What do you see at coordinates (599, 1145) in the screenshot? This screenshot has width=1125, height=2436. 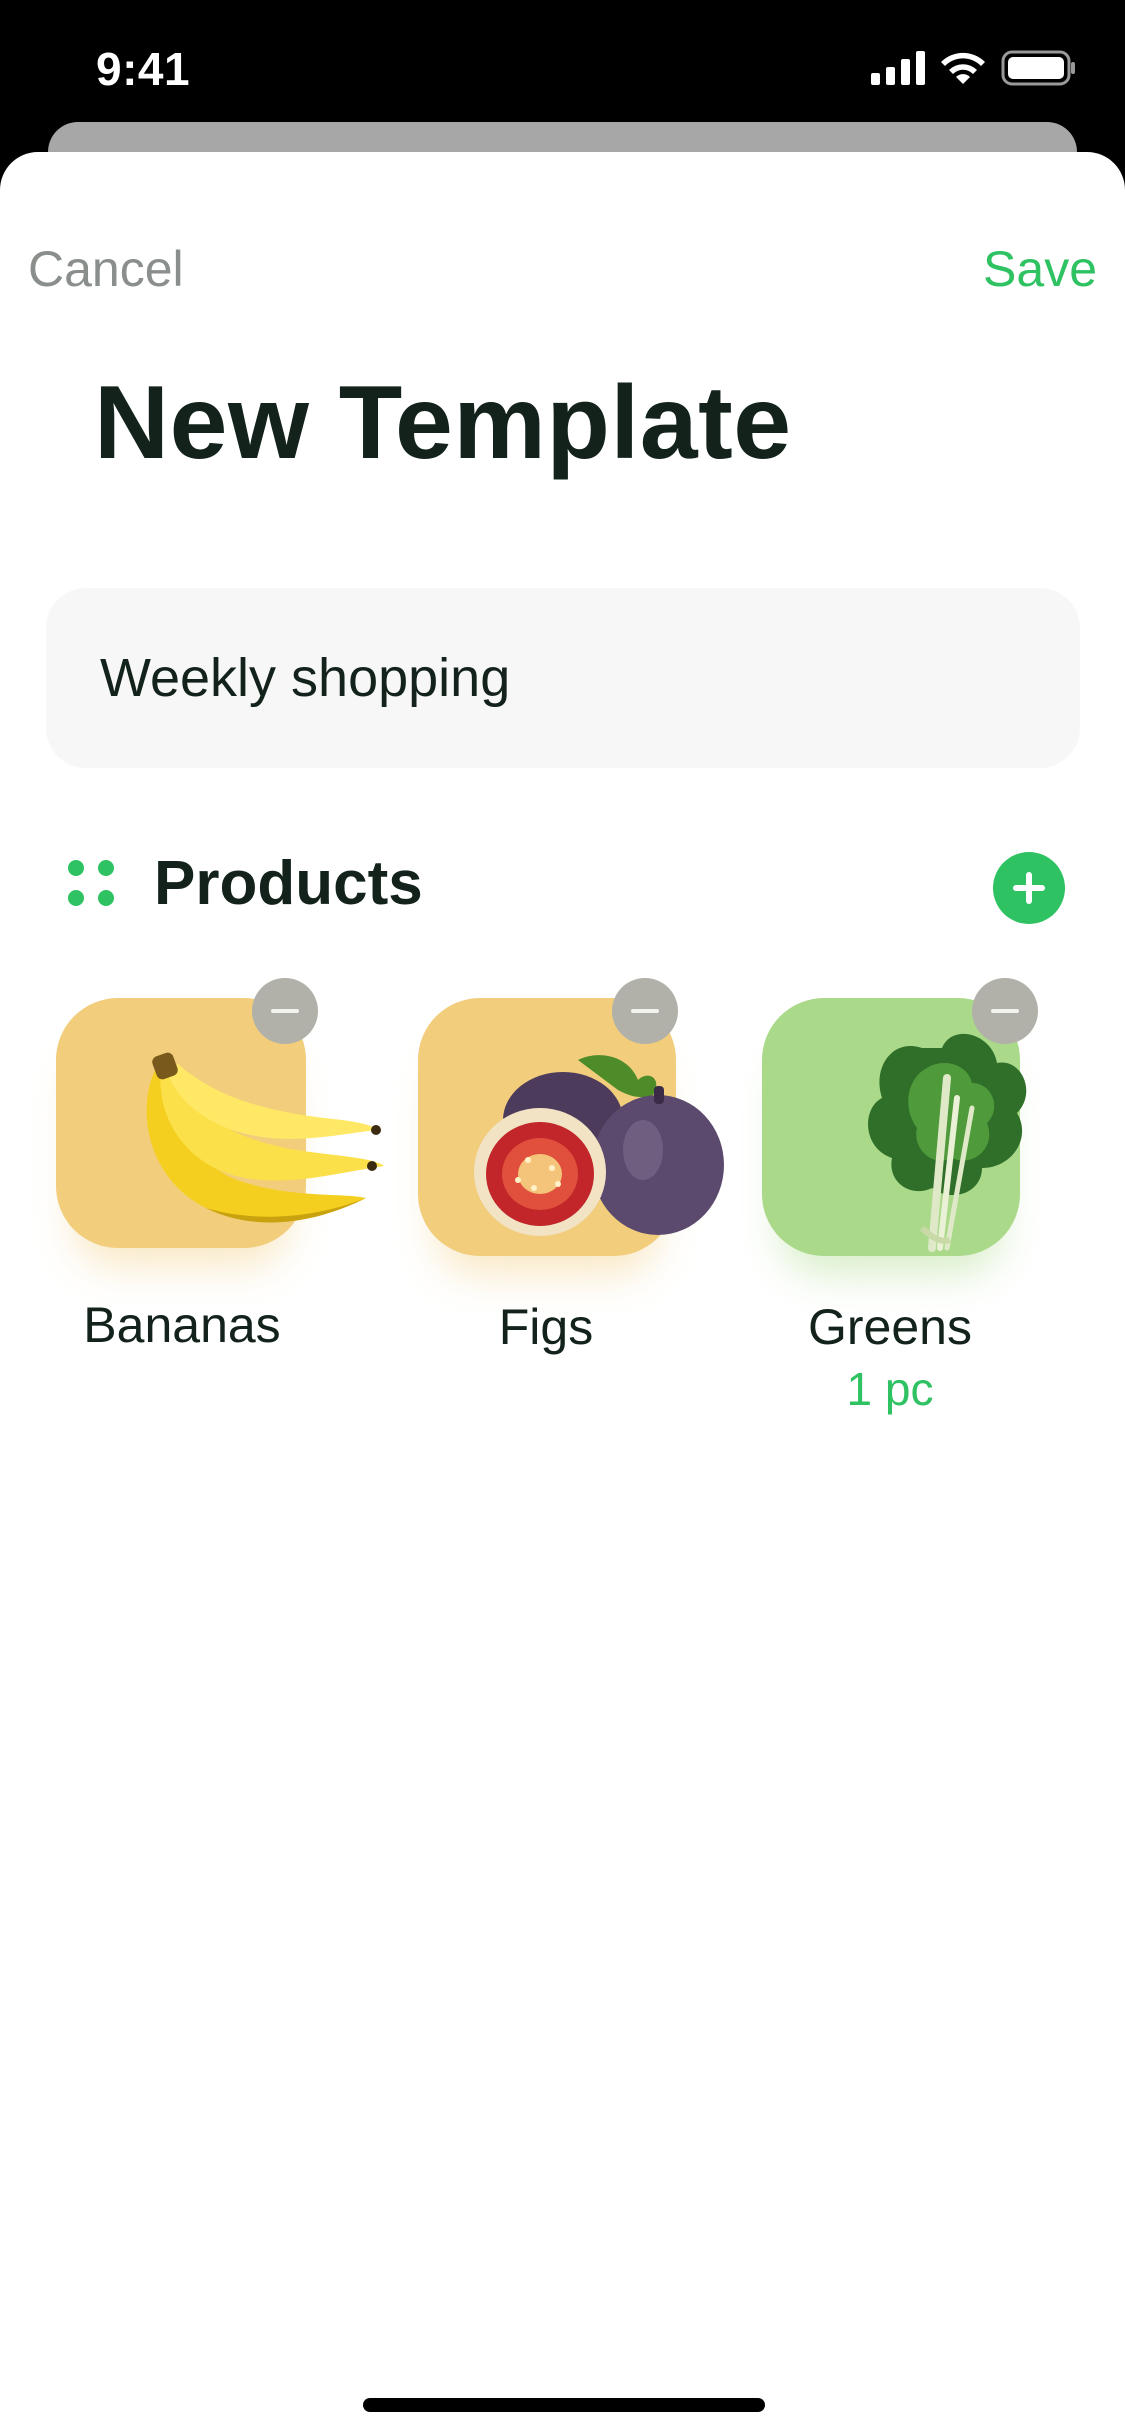 I see `figs-image` at bounding box center [599, 1145].